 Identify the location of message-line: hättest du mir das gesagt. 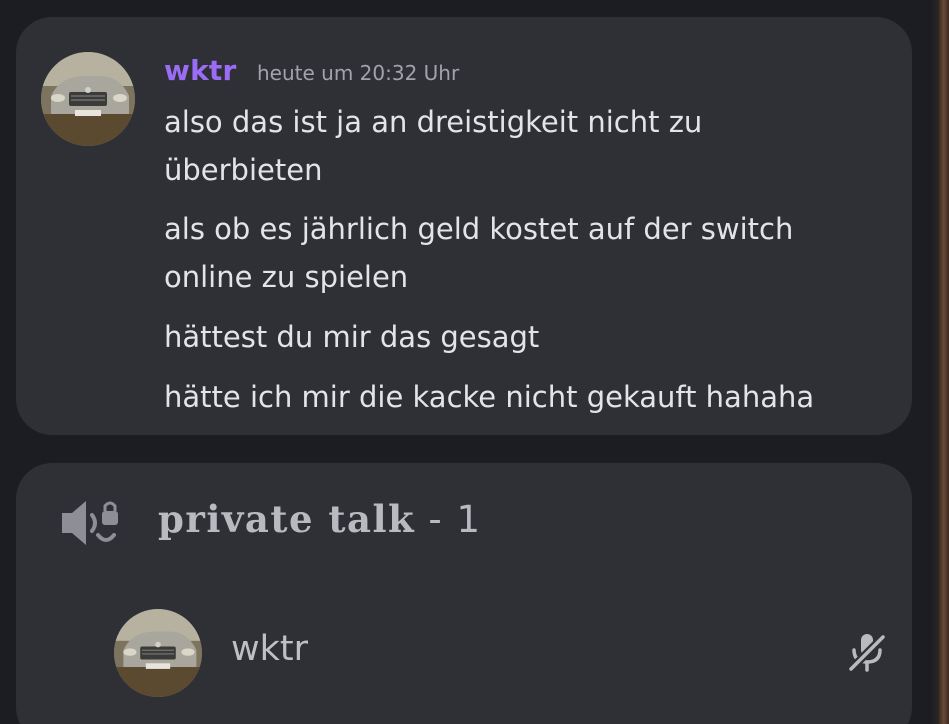
(352, 337).